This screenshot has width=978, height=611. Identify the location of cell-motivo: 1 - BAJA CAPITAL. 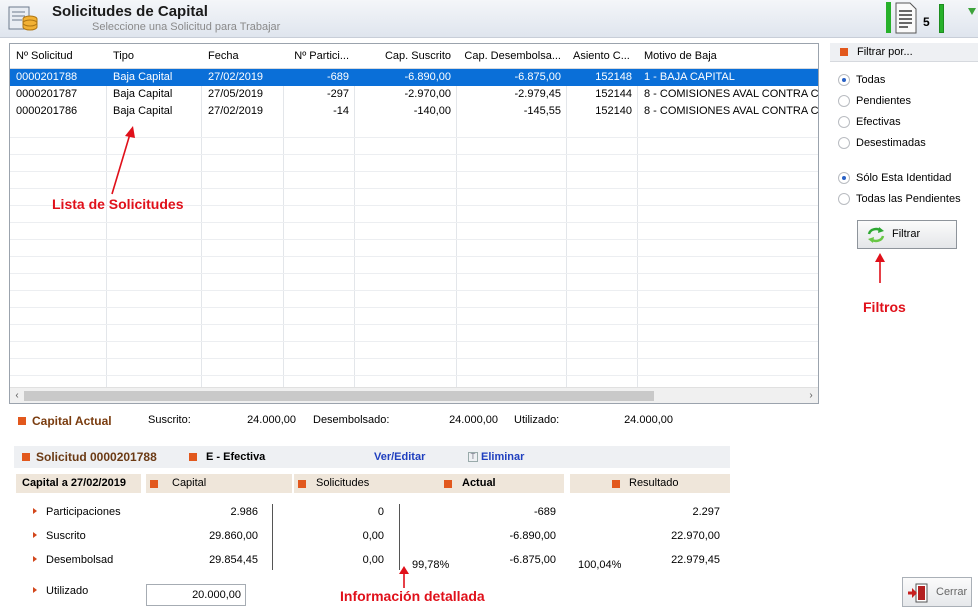
(689, 77).